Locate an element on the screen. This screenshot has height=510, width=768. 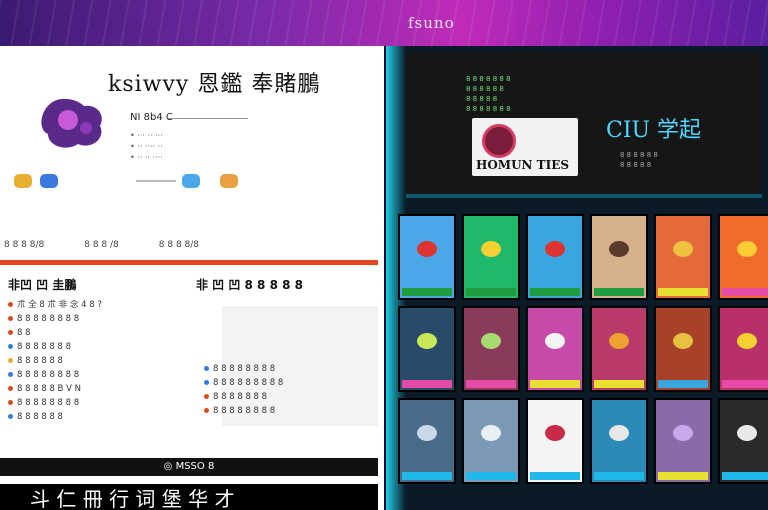
footer-bar: ◎ MSSO 8 is located at coordinates (189, 467).